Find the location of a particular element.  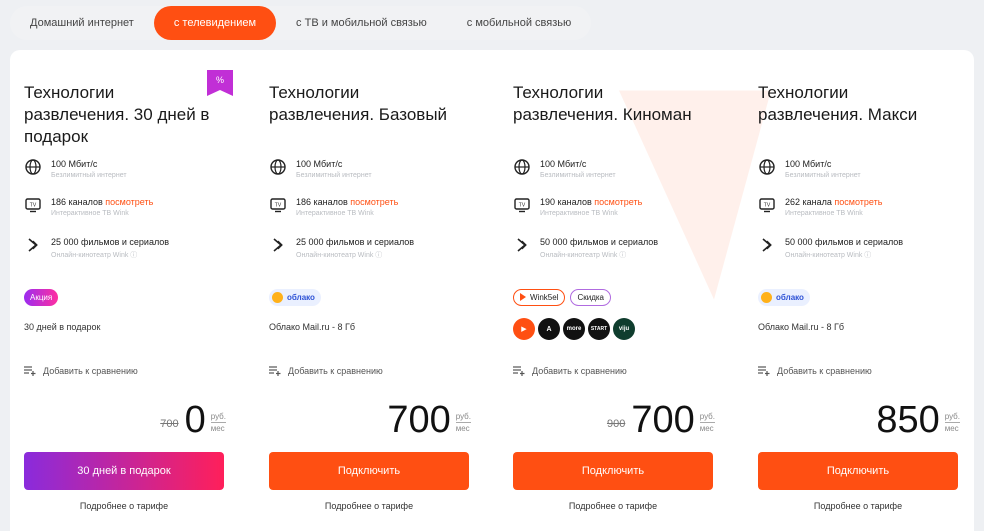

price-block: 700 0 руб. мес is located at coordinates (193, 420).